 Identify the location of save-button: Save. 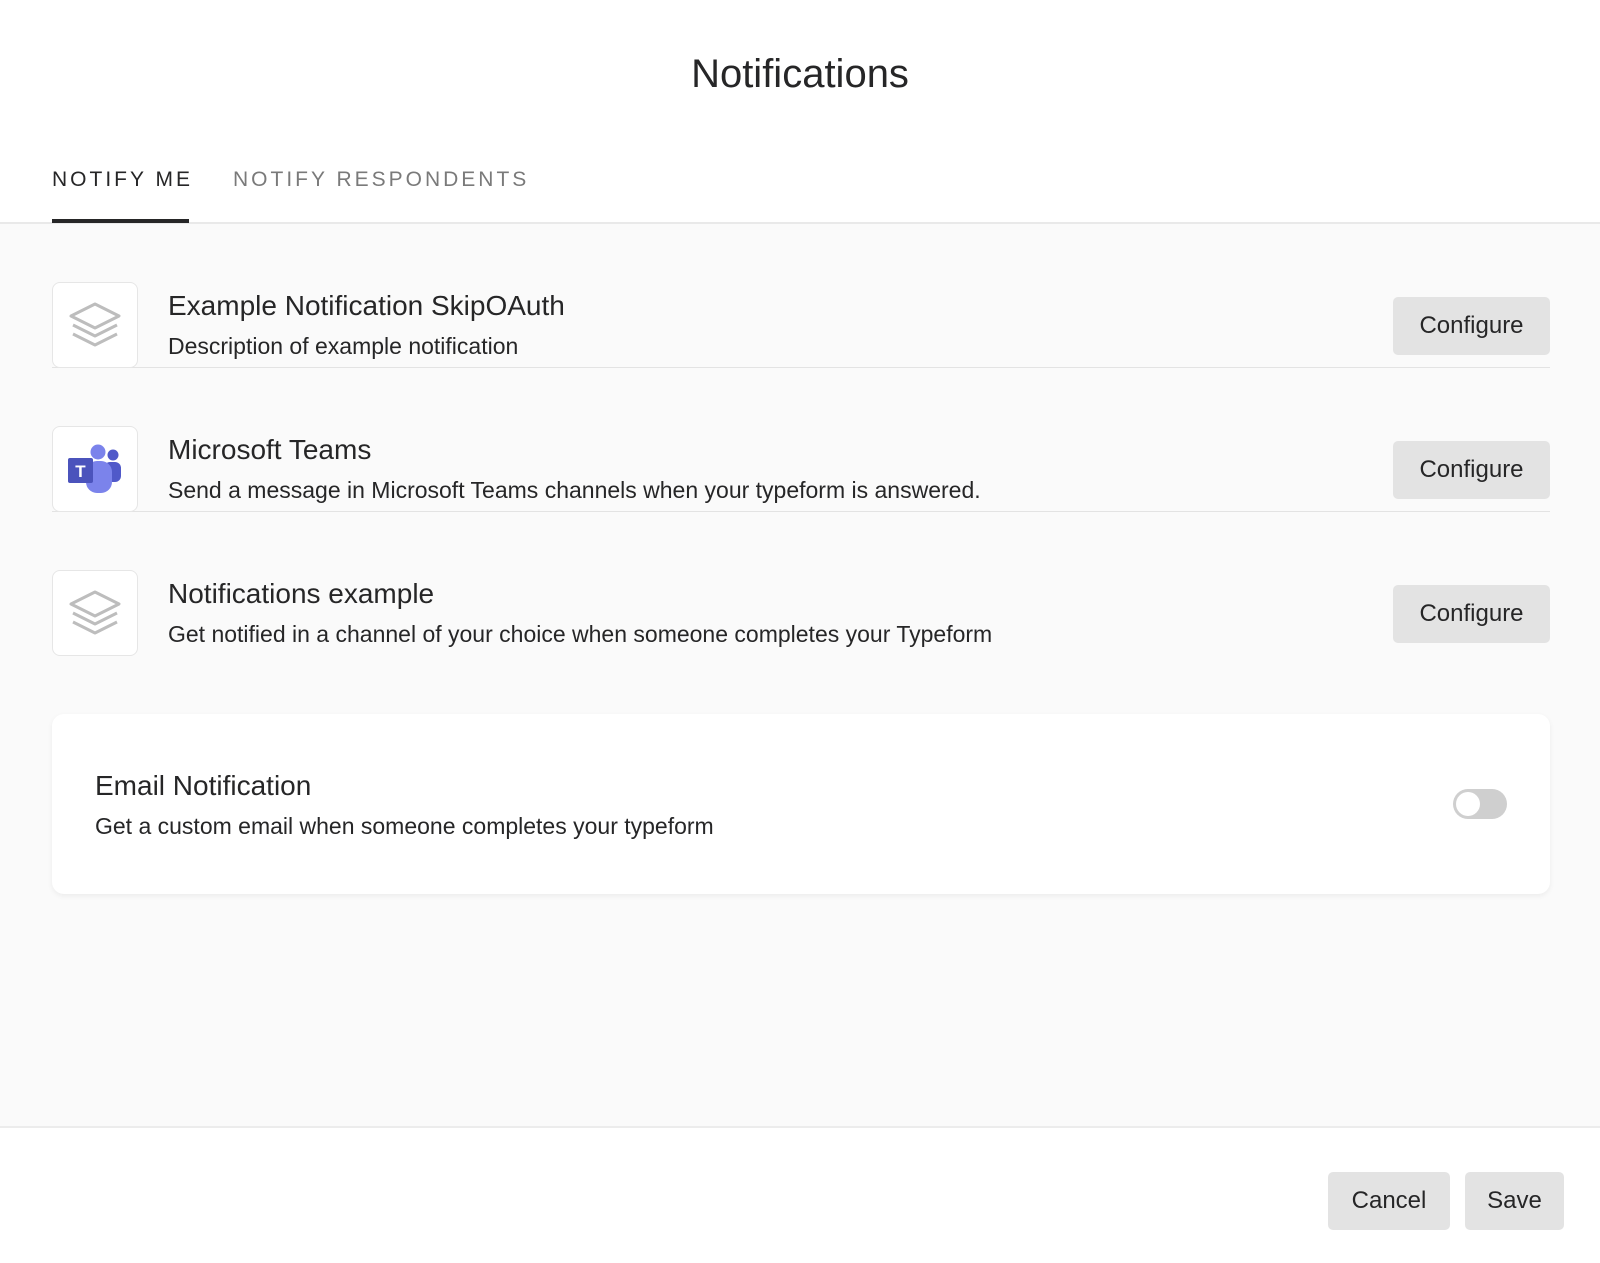
(1514, 1201).